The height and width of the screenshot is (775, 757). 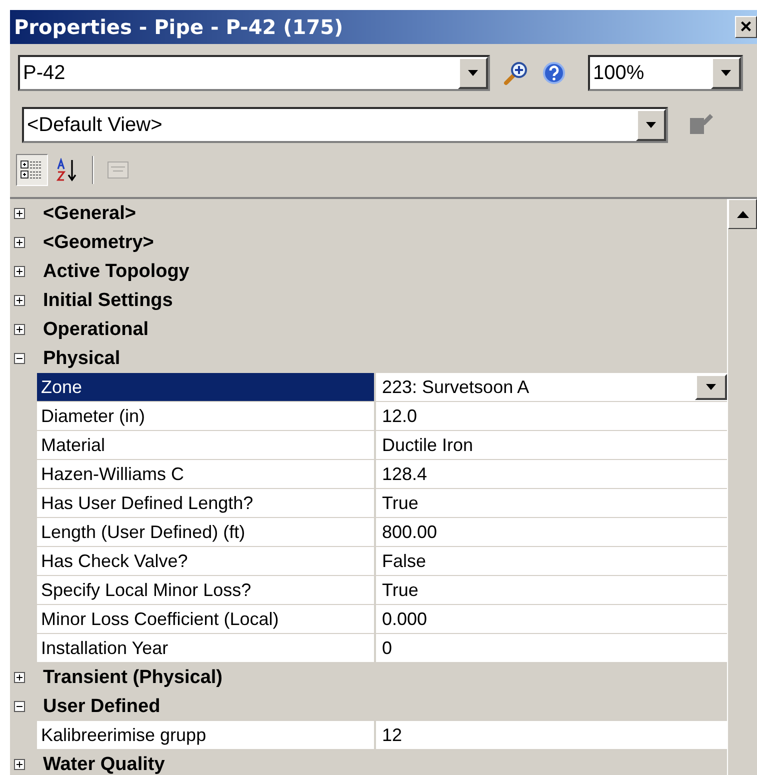 I want to click on property-value-cell: 128.4, so click(x=551, y=474).